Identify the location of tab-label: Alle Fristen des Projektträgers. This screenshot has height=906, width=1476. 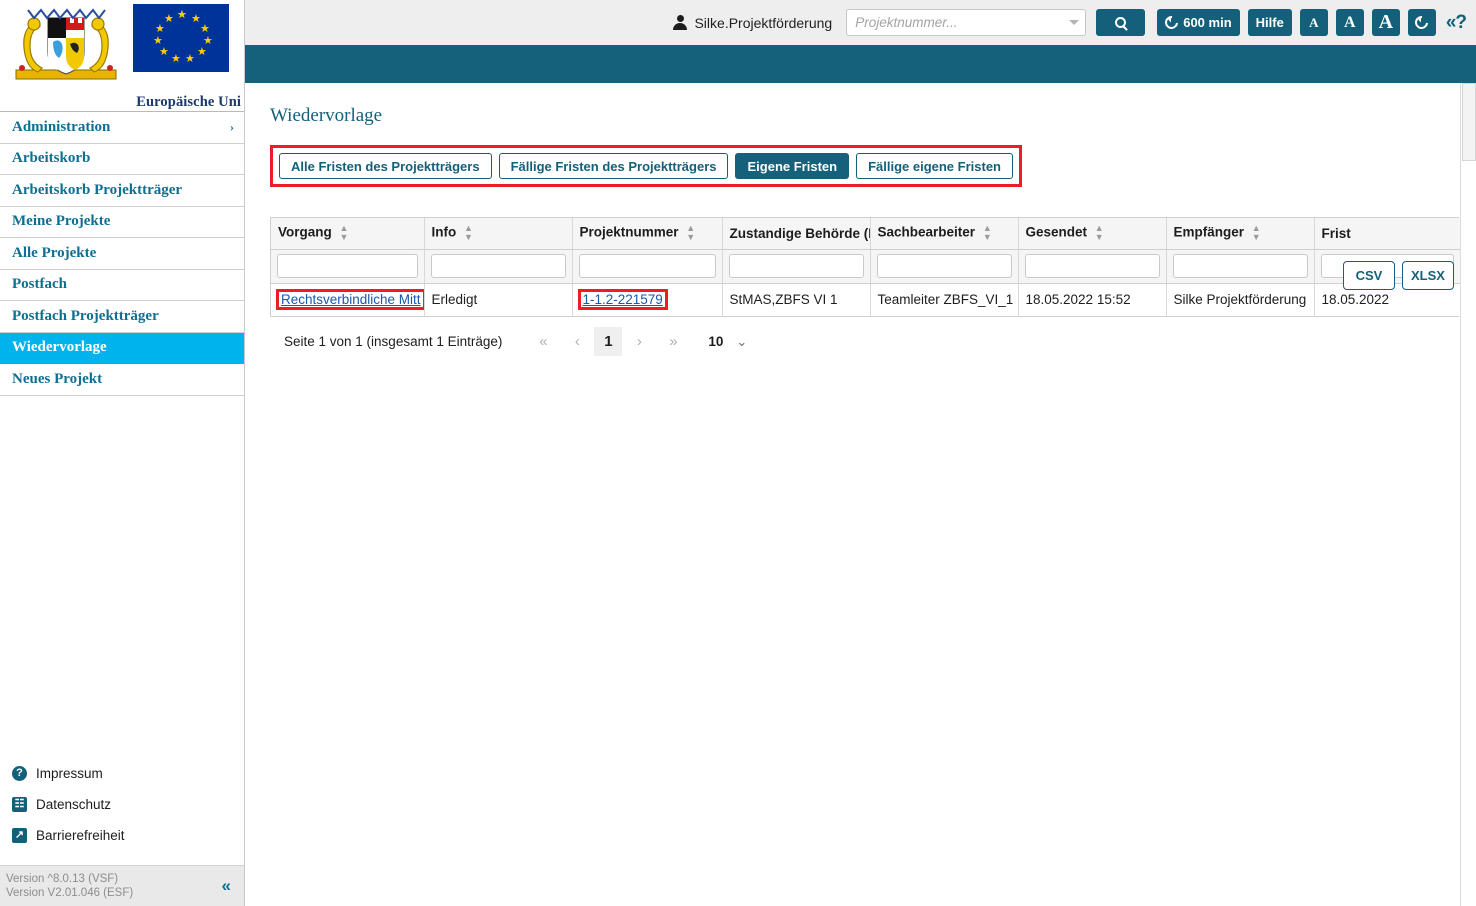
(385, 166).